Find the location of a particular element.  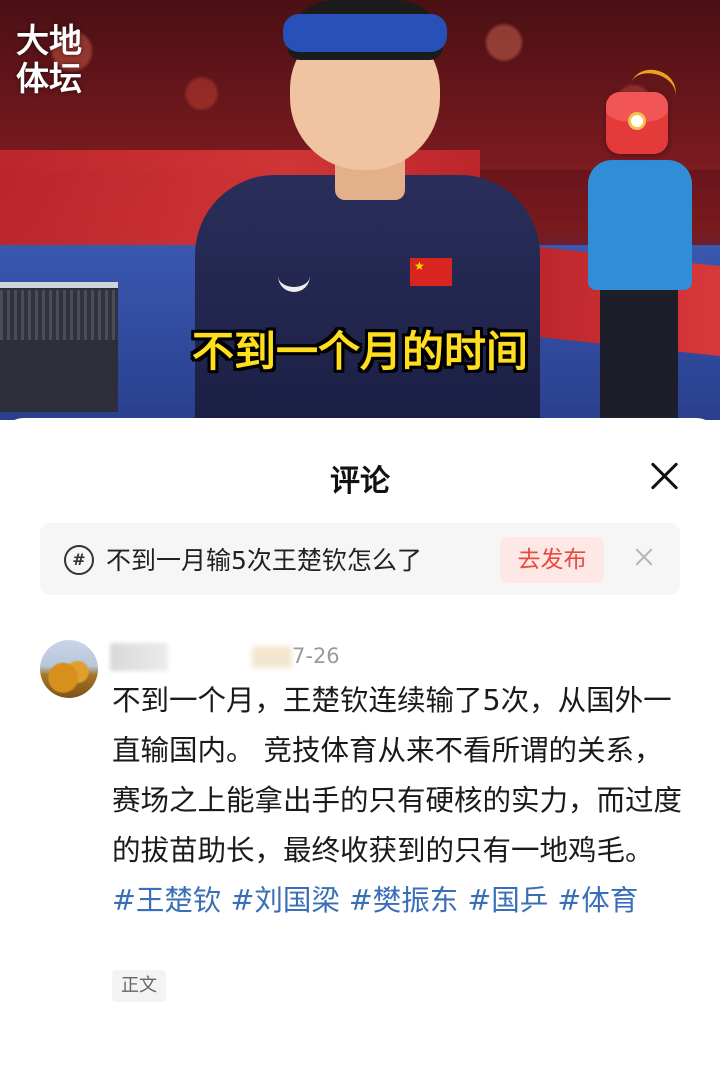

video-subtitle: 不到一个月的时间 is located at coordinates (359, 351).